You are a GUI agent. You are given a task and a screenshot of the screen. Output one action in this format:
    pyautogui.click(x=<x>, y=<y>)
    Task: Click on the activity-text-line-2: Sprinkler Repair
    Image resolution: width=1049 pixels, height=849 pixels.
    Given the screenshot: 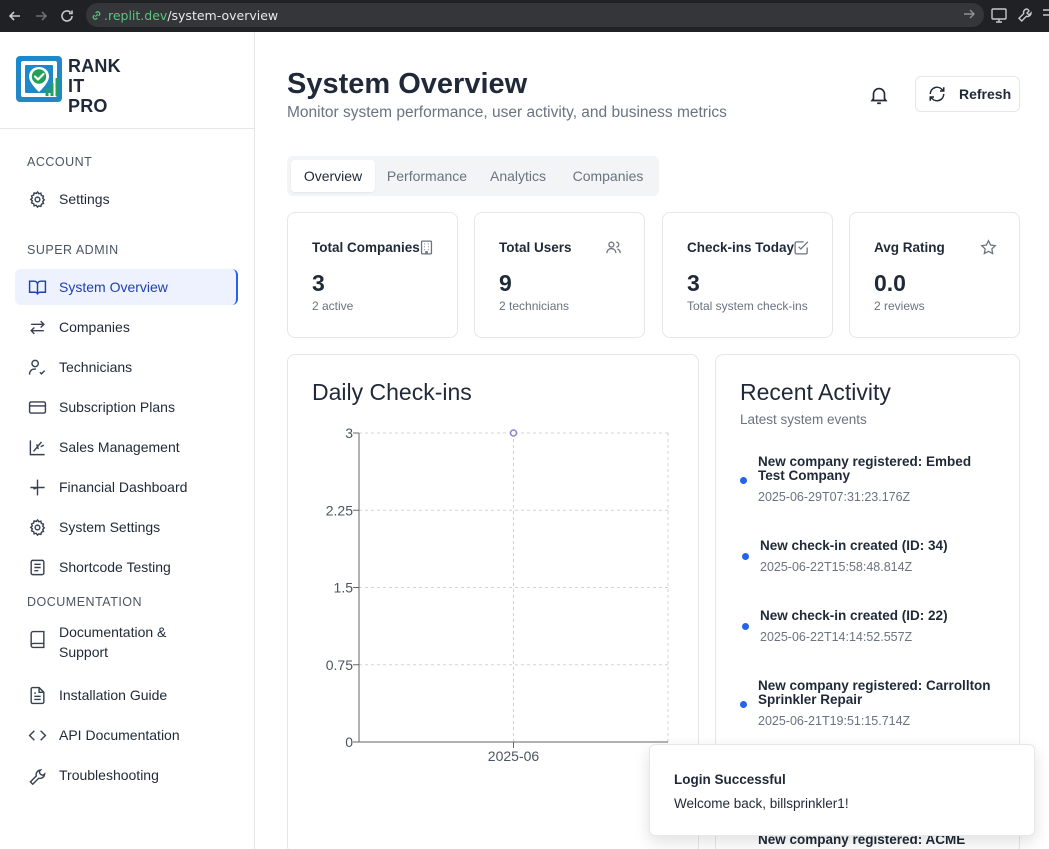 What is the action you would take?
    pyautogui.click(x=810, y=699)
    